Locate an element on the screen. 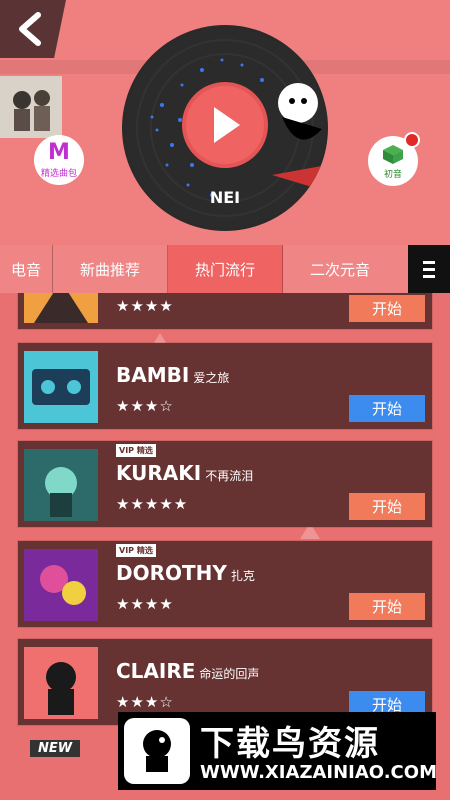 The height and width of the screenshot is (800, 450). featured-pack-letter: M is located at coordinates (59, 152).